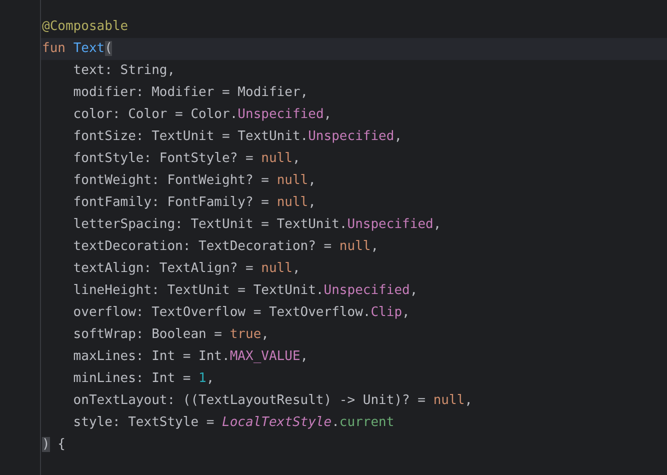 The height and width of the screenshot is (475, 667). I want to click on code-line: style: TextStyle = LocalTextStyle.current, so click(234, 423).